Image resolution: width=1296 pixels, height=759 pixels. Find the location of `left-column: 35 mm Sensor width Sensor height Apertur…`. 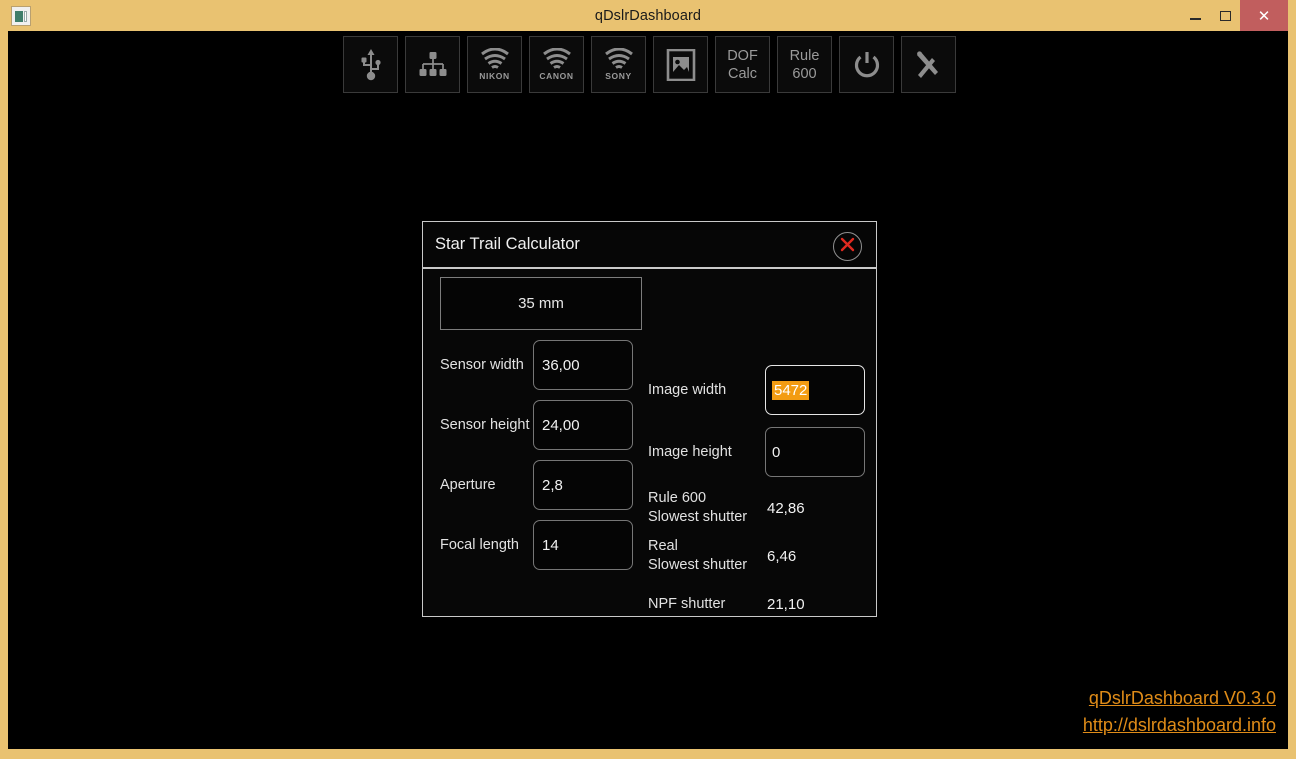

left-column: 35 mm Sensor width Sensor height Apertur… is located at coordinates (538, 423).